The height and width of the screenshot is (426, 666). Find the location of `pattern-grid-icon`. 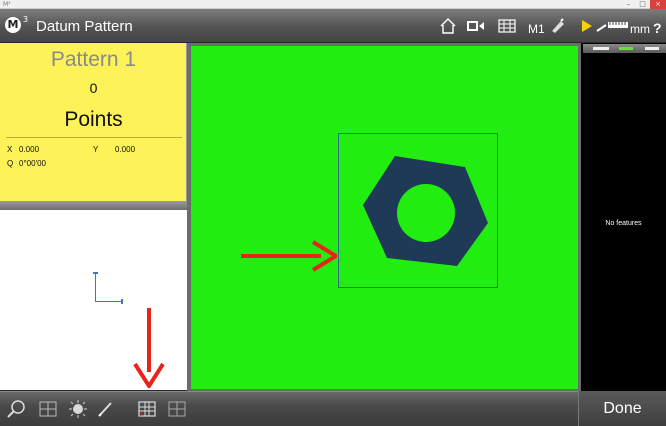

pattern-grid-icon is located at coordinates (147, 409).